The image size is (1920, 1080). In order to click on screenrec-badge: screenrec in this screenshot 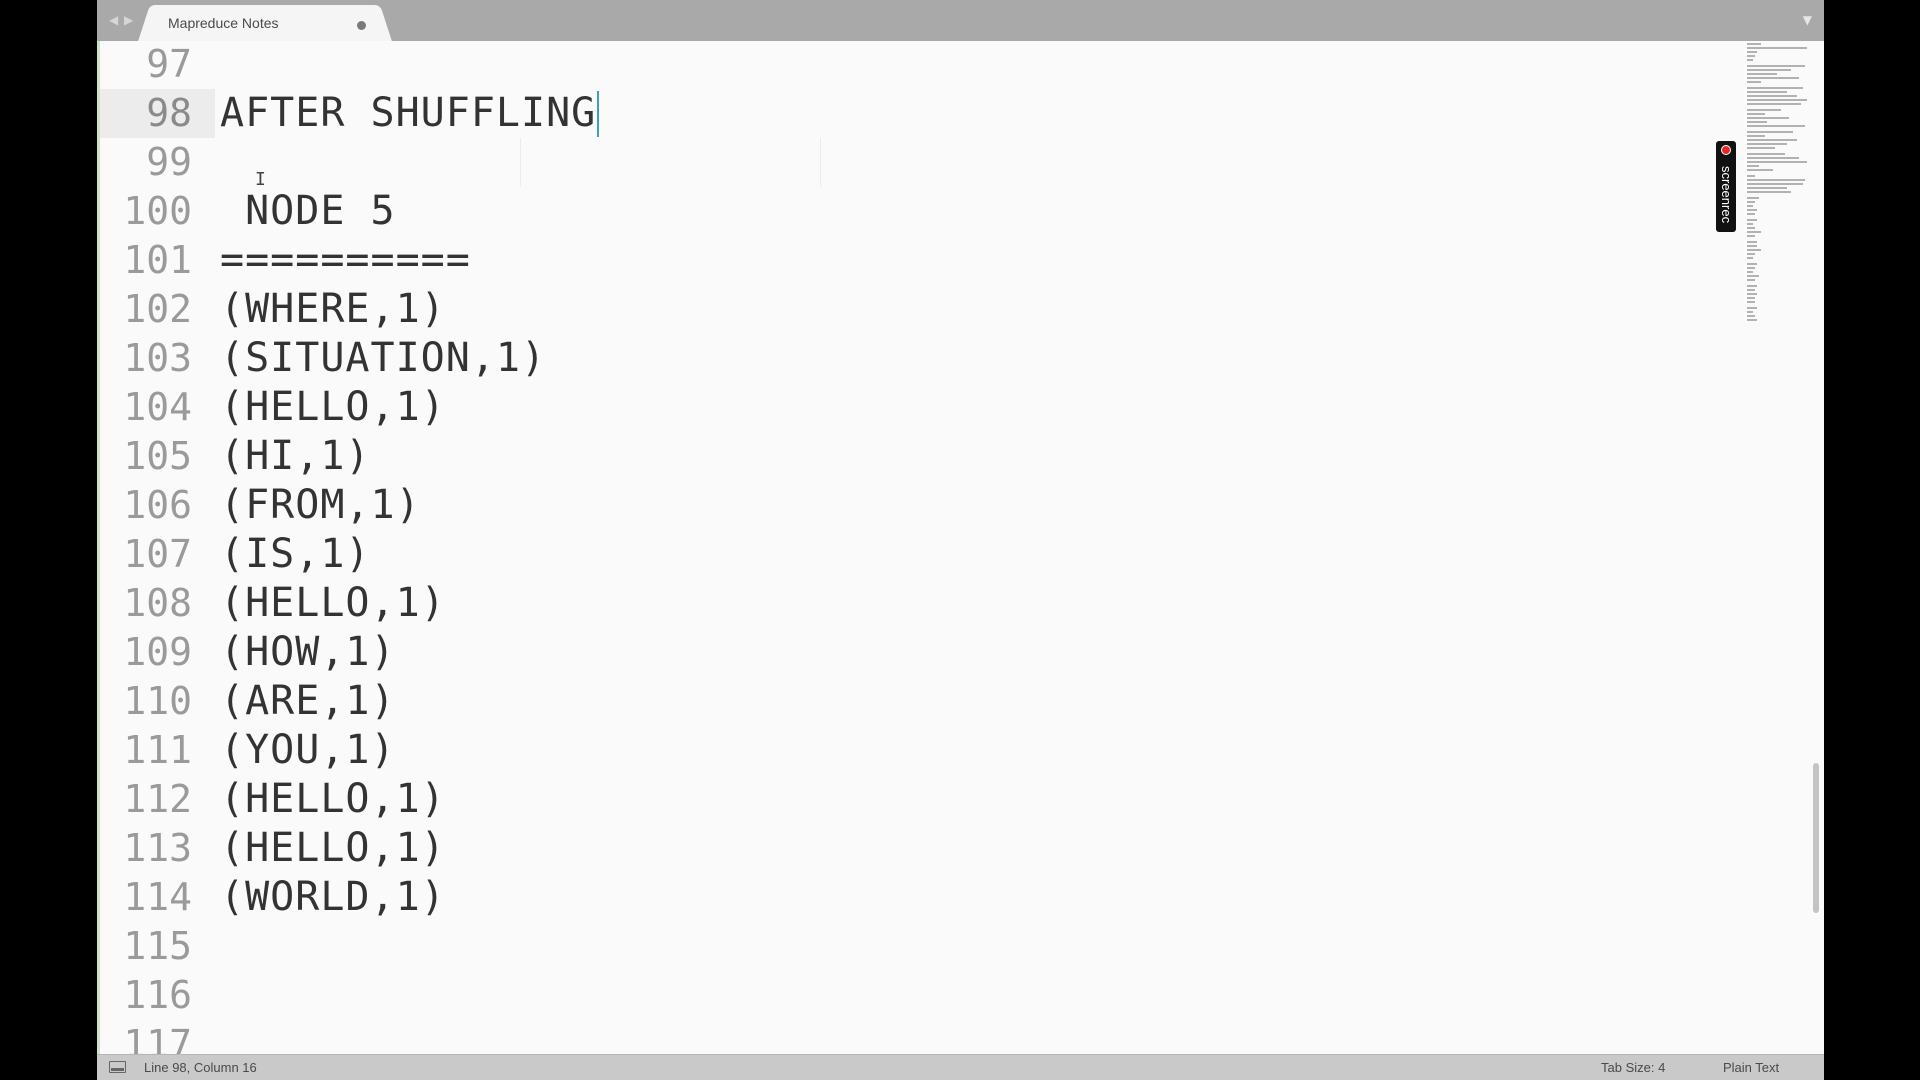, I will do `click(1726, 186)`.